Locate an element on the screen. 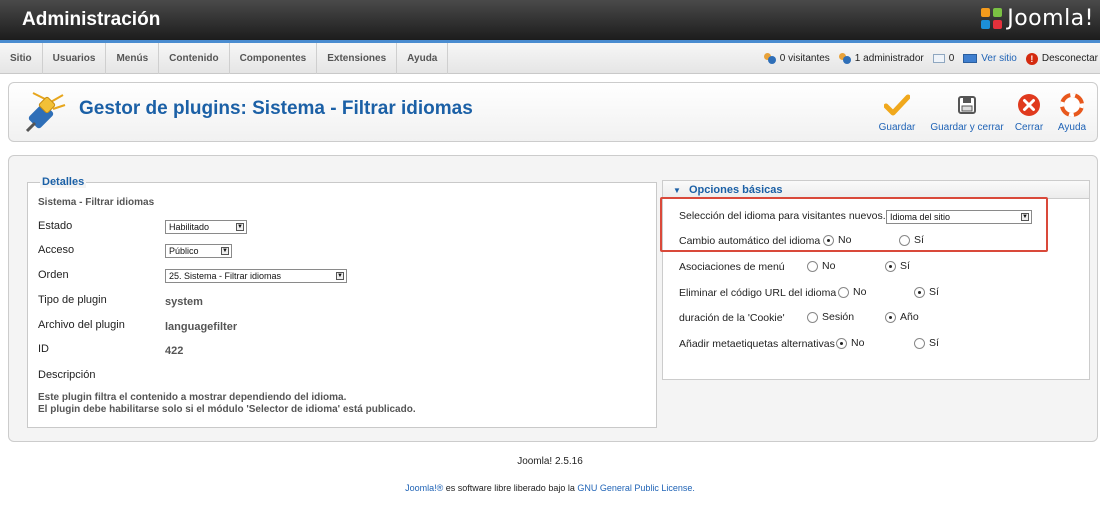 The height and width of the screenshot is (505, 1100). save-label: Guardar is located at coordinates (897, 127).